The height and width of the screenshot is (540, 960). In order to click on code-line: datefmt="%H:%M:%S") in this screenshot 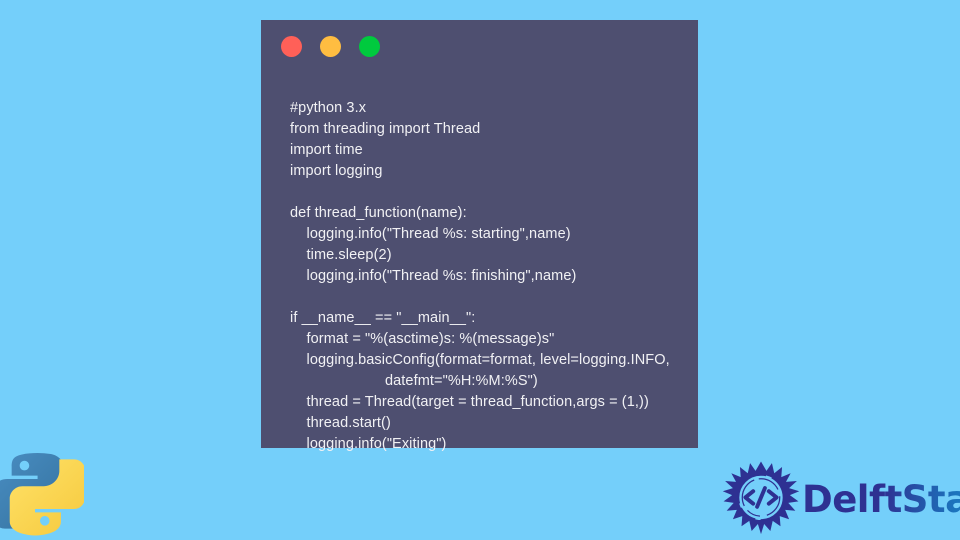, I will do `click(414, 381)`.